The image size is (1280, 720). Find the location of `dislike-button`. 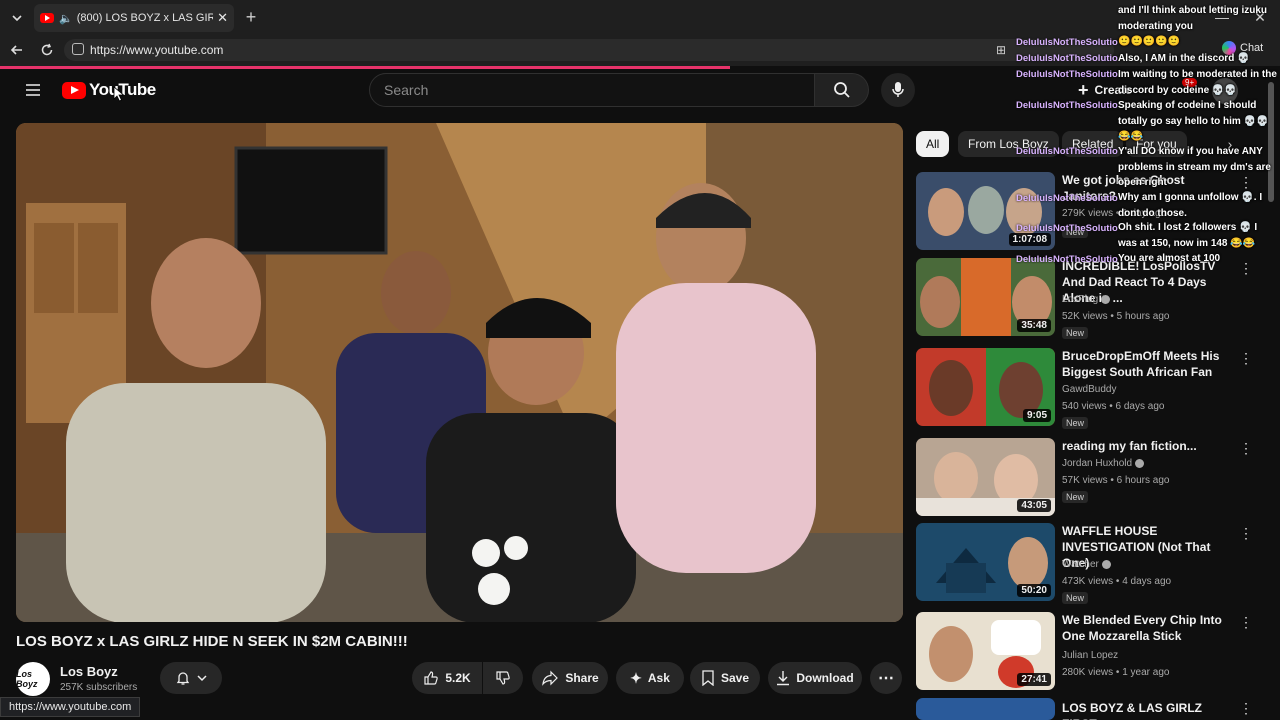

dislike-button is located at coordinates (503, 678).